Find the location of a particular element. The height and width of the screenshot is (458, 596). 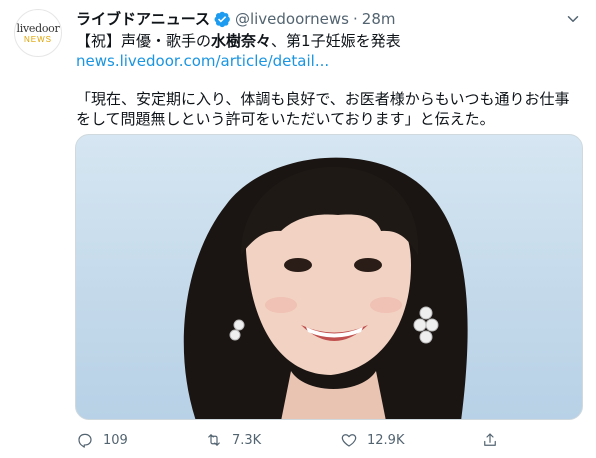

tweet-headline: 【祝】声優・歌手の水樹奈々、第1子妊娠を発表 is located at coordinates (238, 41).